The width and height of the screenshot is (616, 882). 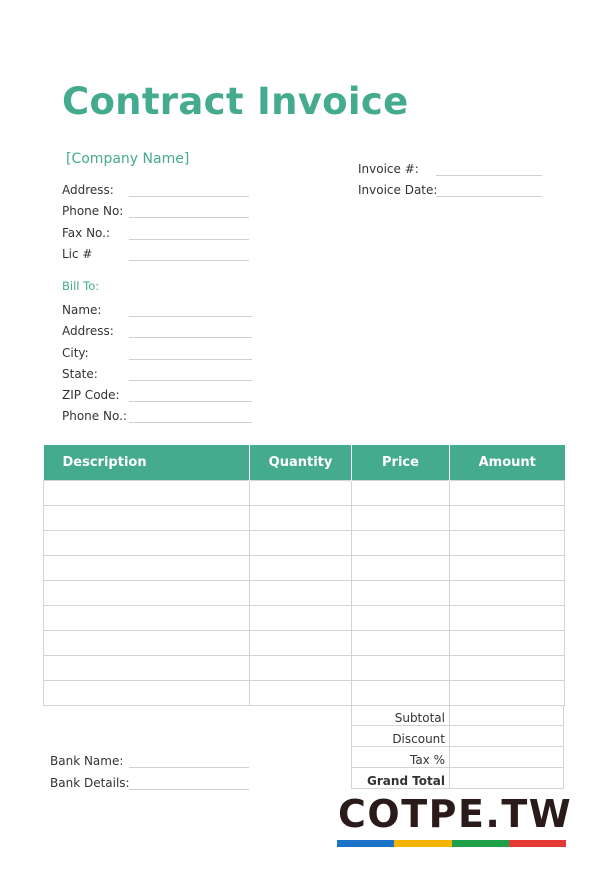 I want to click on subtotal-row: Subtotal, so click(x=457, y=715).